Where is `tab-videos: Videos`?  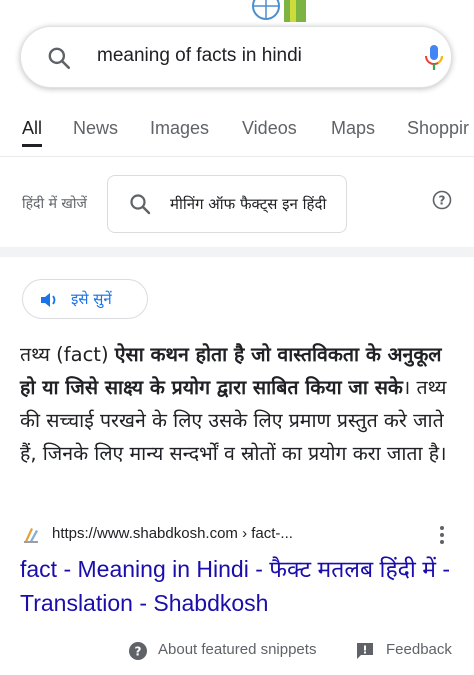 tab-videos: Videos is located at coordinates (269, 128).